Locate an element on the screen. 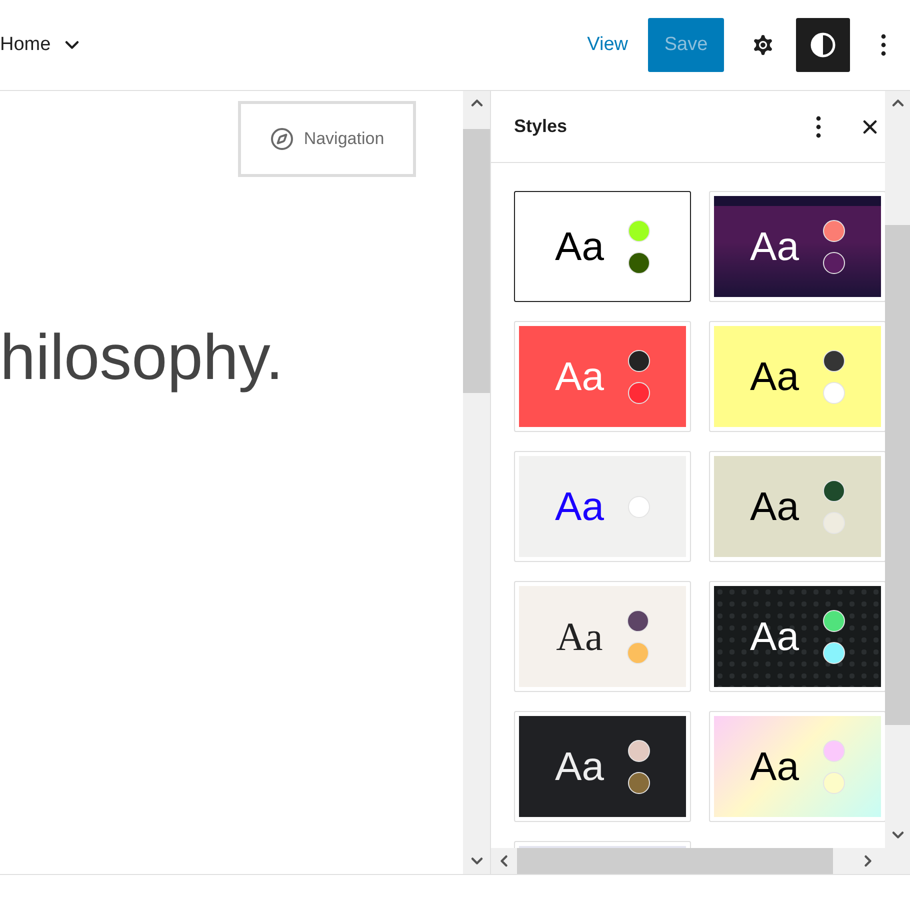 The image size is (910, 910). contrast-icon is located at coordinates (823, 45).